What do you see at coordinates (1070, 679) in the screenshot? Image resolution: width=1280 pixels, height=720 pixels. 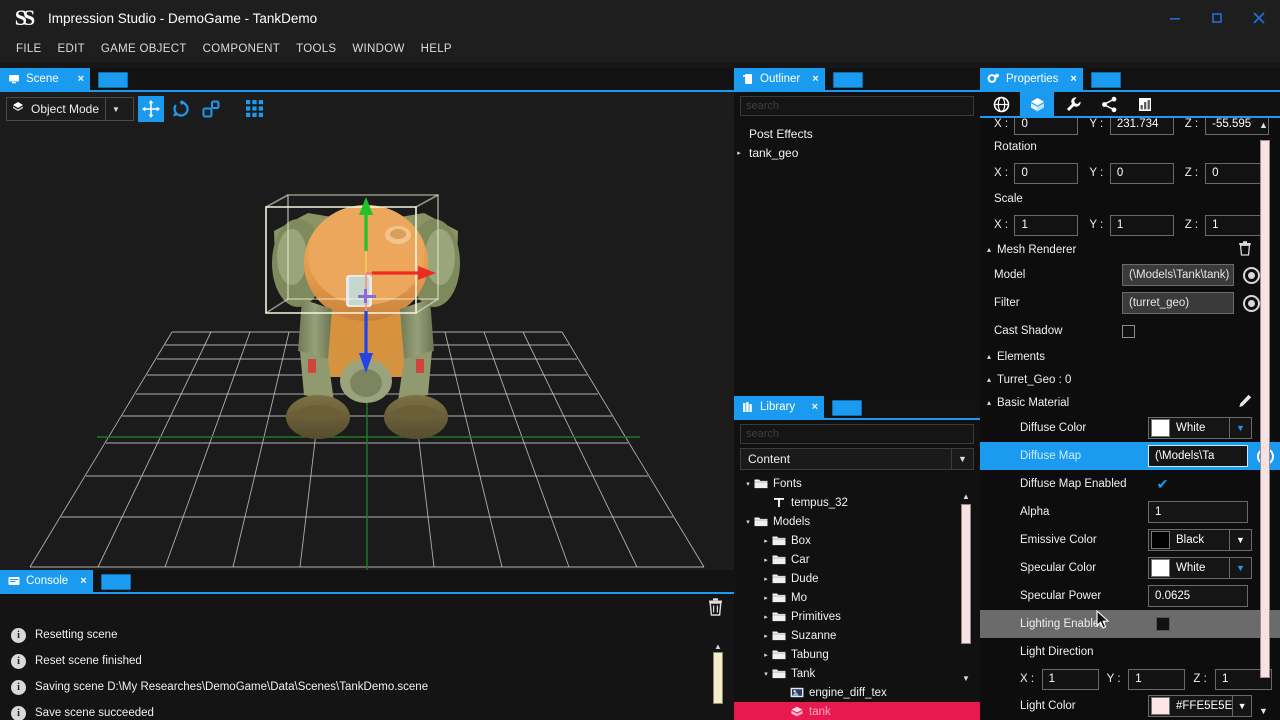 I see `light-dir-x-field: 1` at bounding box center [1070, 679].